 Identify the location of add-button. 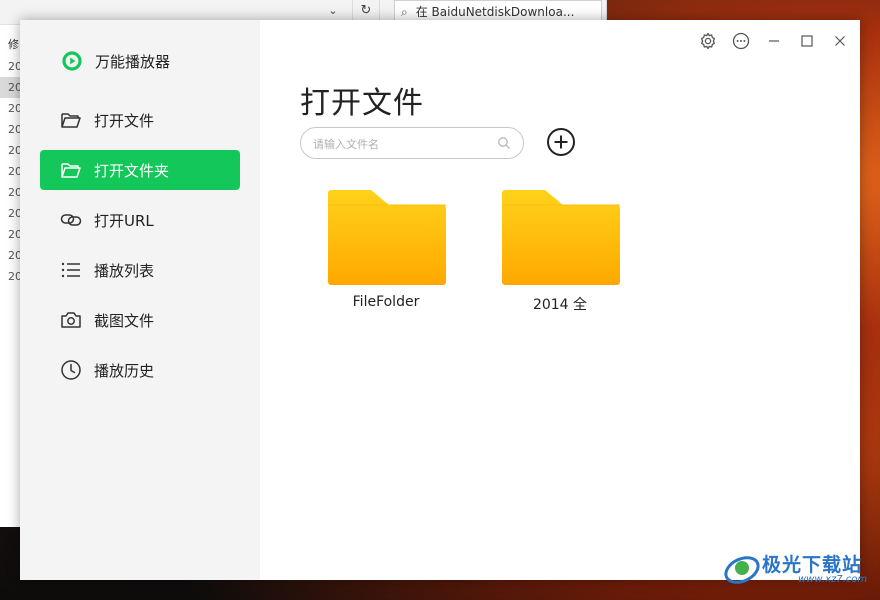
(561, 142).